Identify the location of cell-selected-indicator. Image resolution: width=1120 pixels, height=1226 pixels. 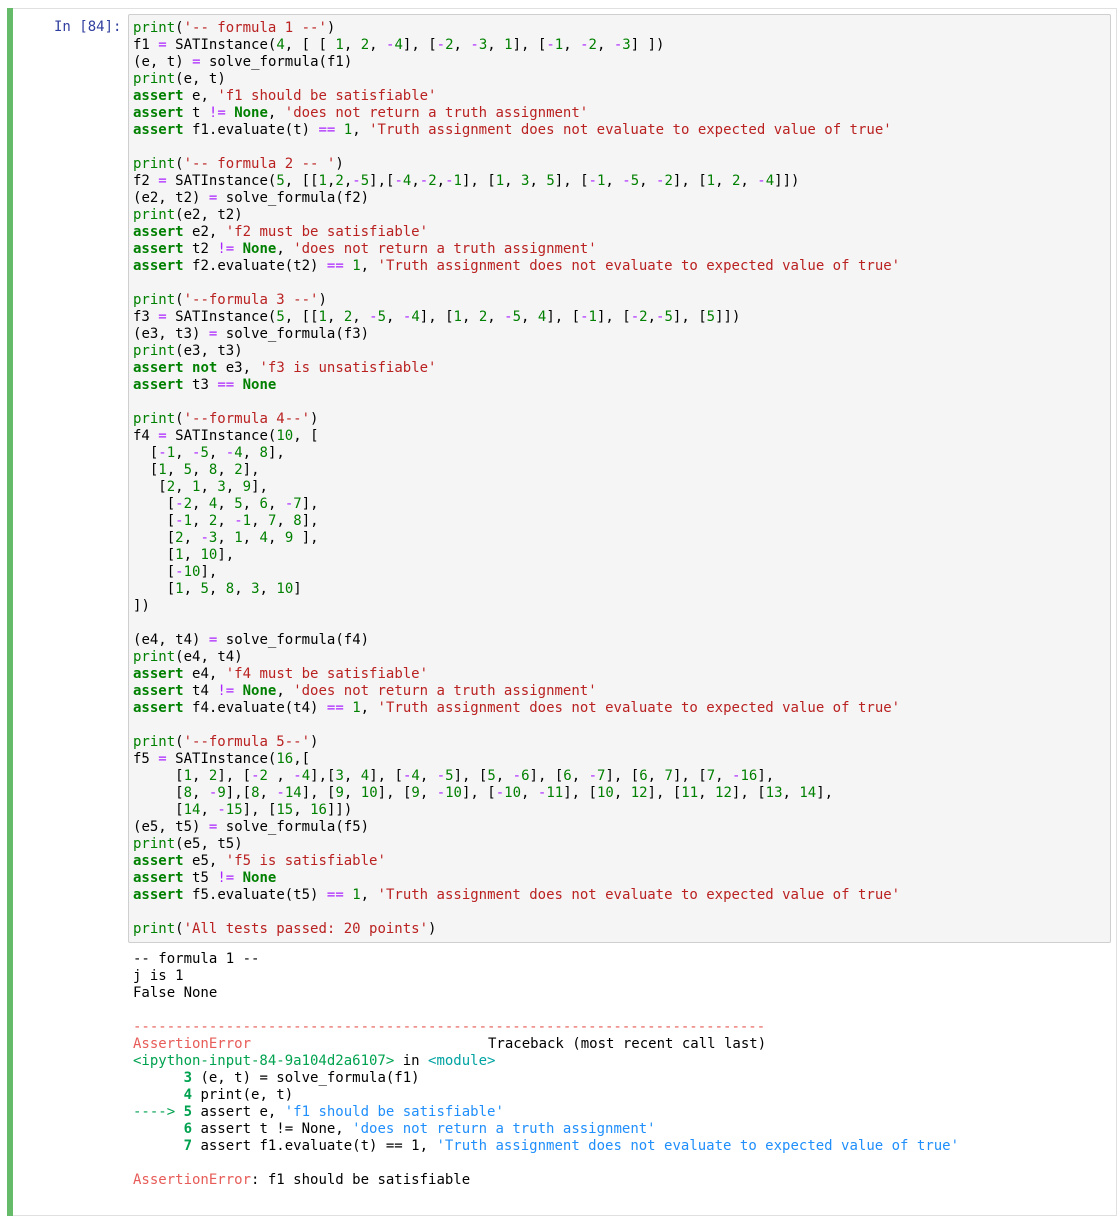
(10, 612).